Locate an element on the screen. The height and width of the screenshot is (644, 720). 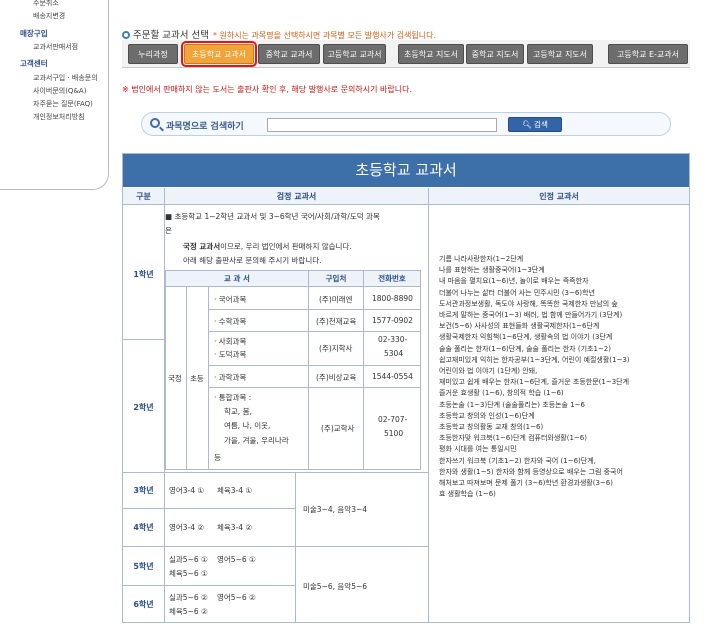
note-rest: 이므로, 우리 법인에서 판매하지 않습니다. is located at coordinates (286, 246).